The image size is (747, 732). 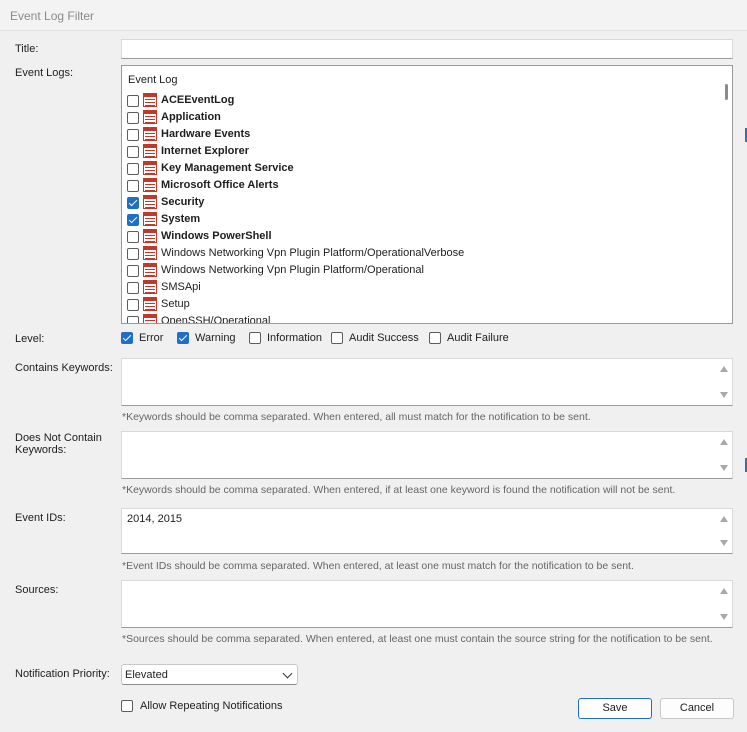 What do you see at coordinates (419, 117) in the screenshot?
I see `event-log-item: Application` at bounding box center [419, 117].